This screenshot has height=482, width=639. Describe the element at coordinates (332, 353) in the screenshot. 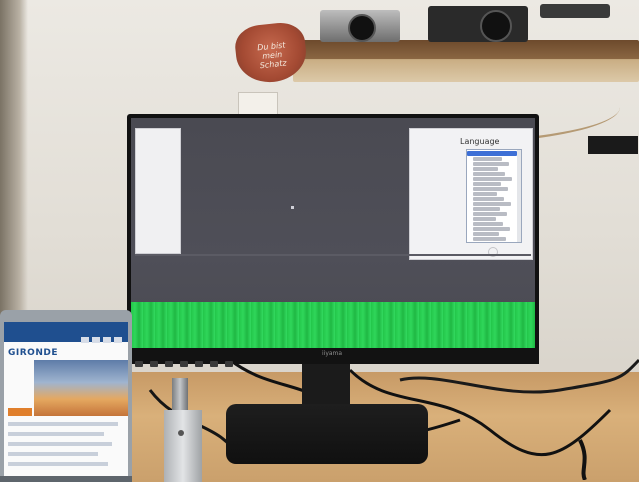

I see `monitor-brand: iiyama` at that location.